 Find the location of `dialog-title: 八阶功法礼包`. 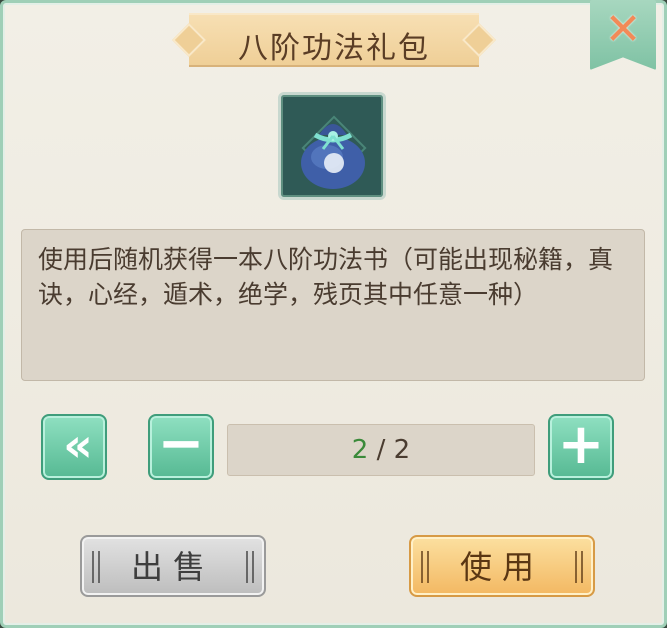

dialog-title: 八阶功法礼包 is located at coordinates (334, 48).